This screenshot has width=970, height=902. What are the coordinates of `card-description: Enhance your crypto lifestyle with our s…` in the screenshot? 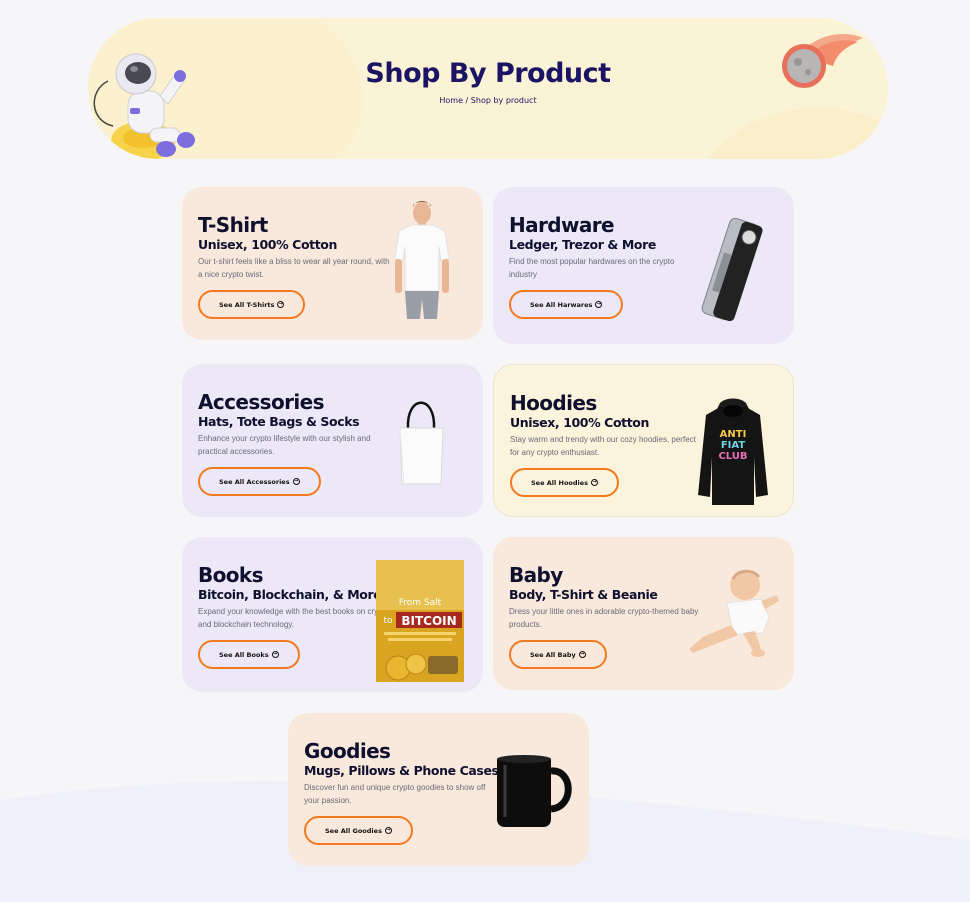 It's located at (284, 445).